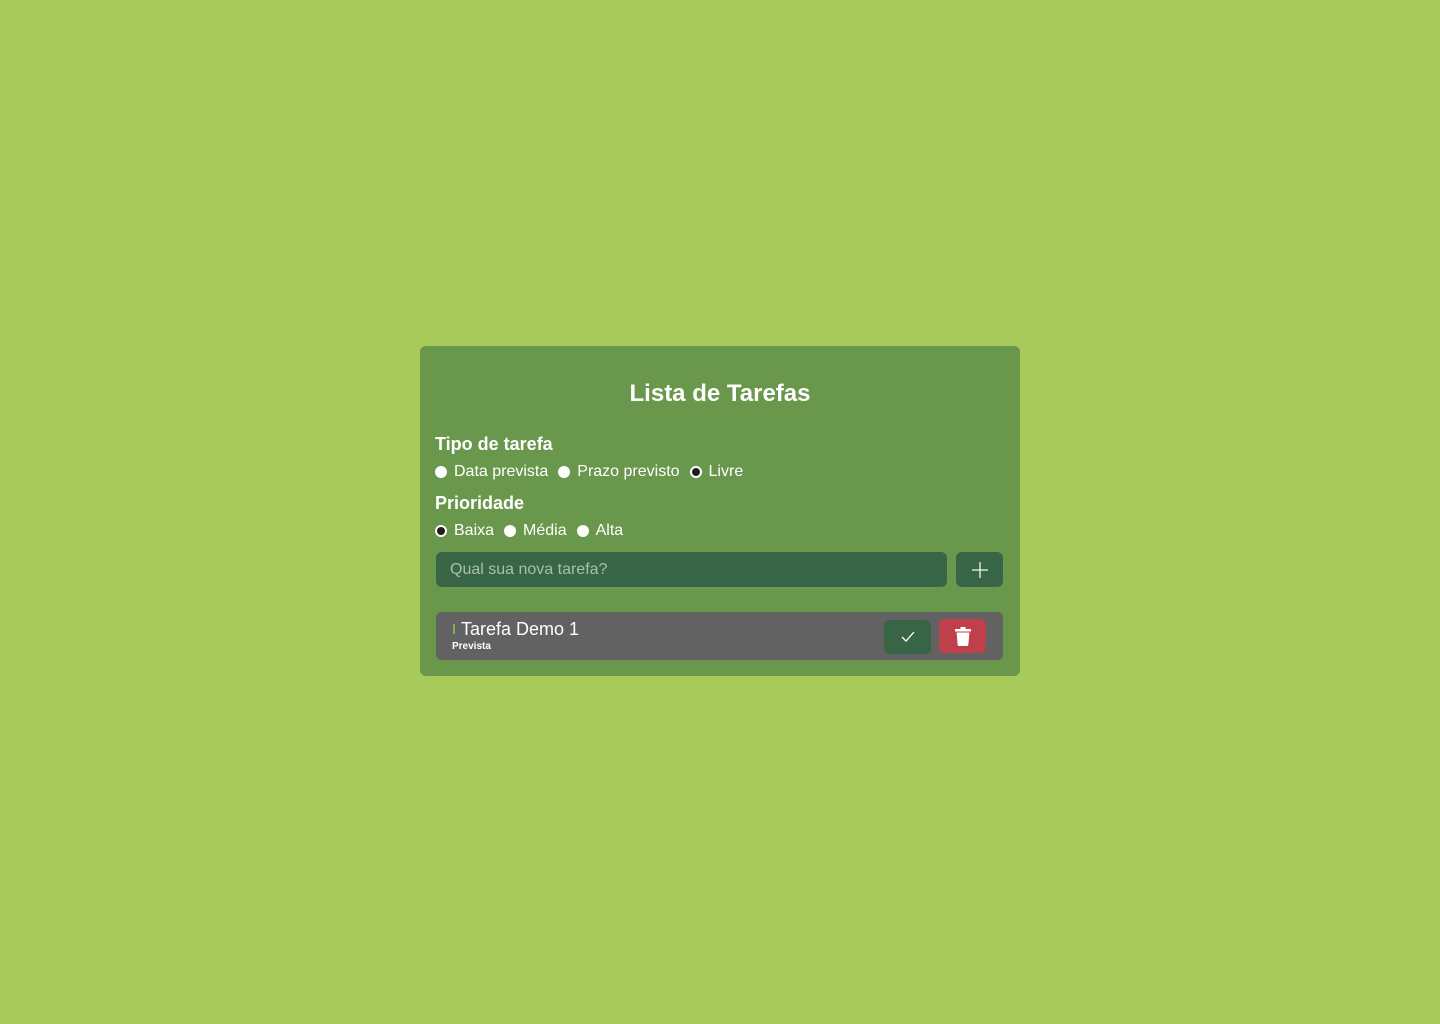  What do you see at coordinates (691, 569) in the screenshot?
I see `new-task-input` at bounding box center [691, 569].